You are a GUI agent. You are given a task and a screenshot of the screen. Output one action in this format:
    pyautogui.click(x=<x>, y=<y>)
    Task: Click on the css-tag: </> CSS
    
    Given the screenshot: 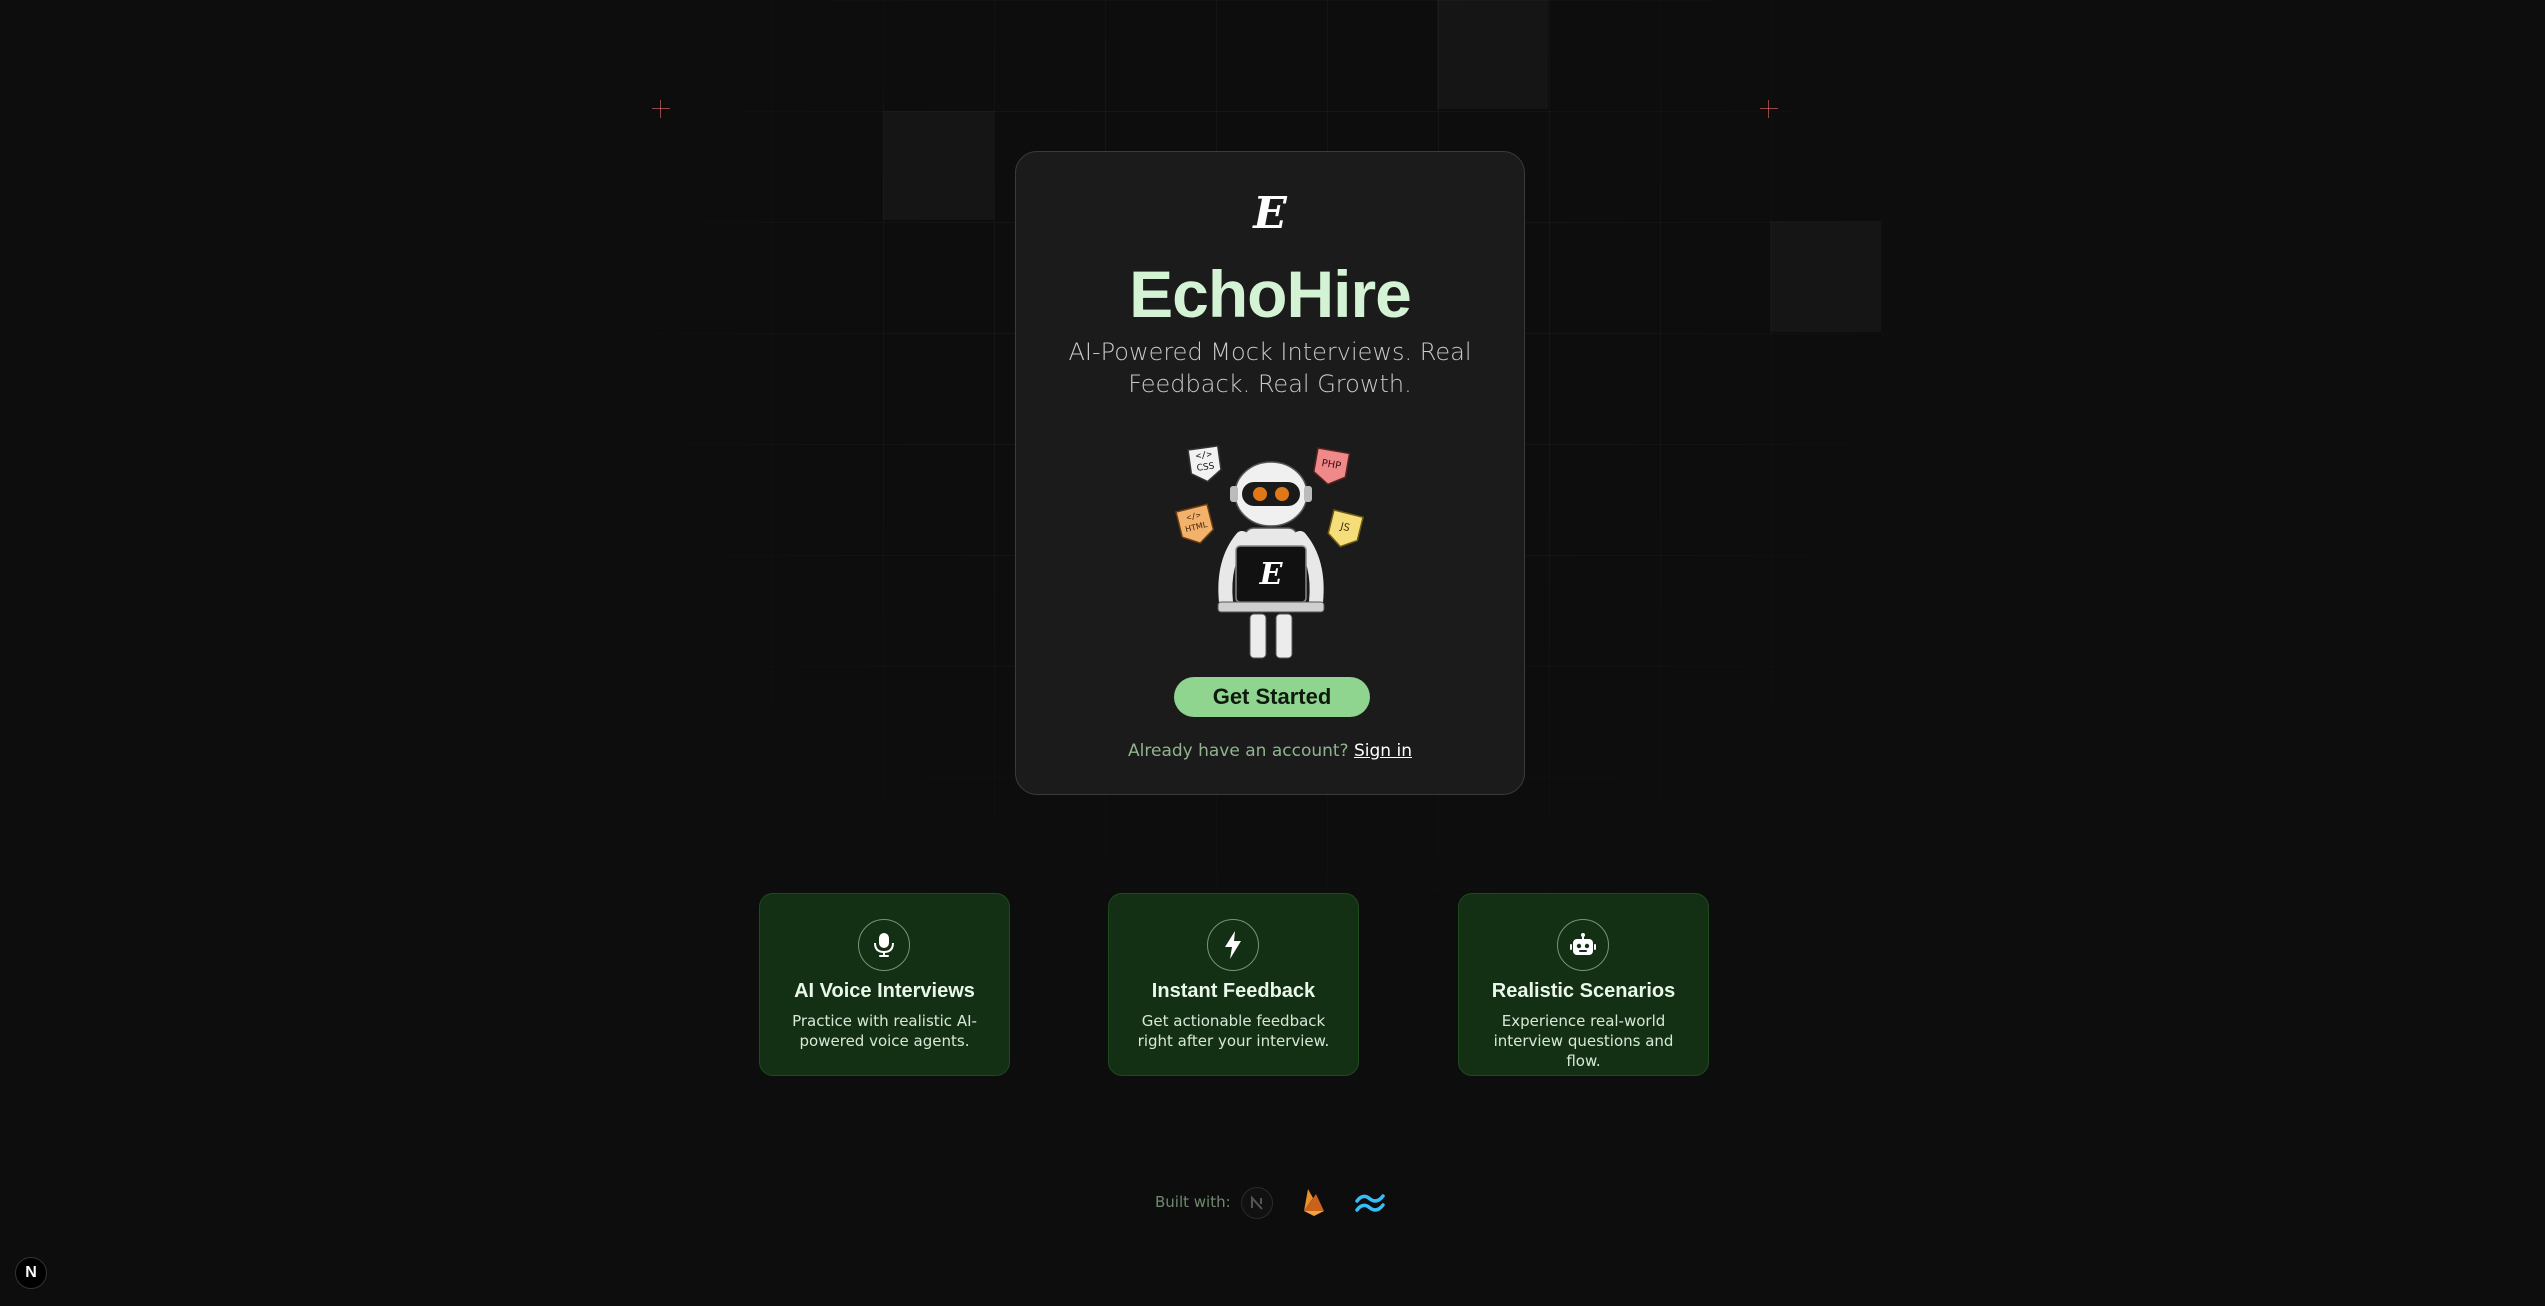 What is the action you would take?
    pyautogui.click(x=1204, y=463)
    